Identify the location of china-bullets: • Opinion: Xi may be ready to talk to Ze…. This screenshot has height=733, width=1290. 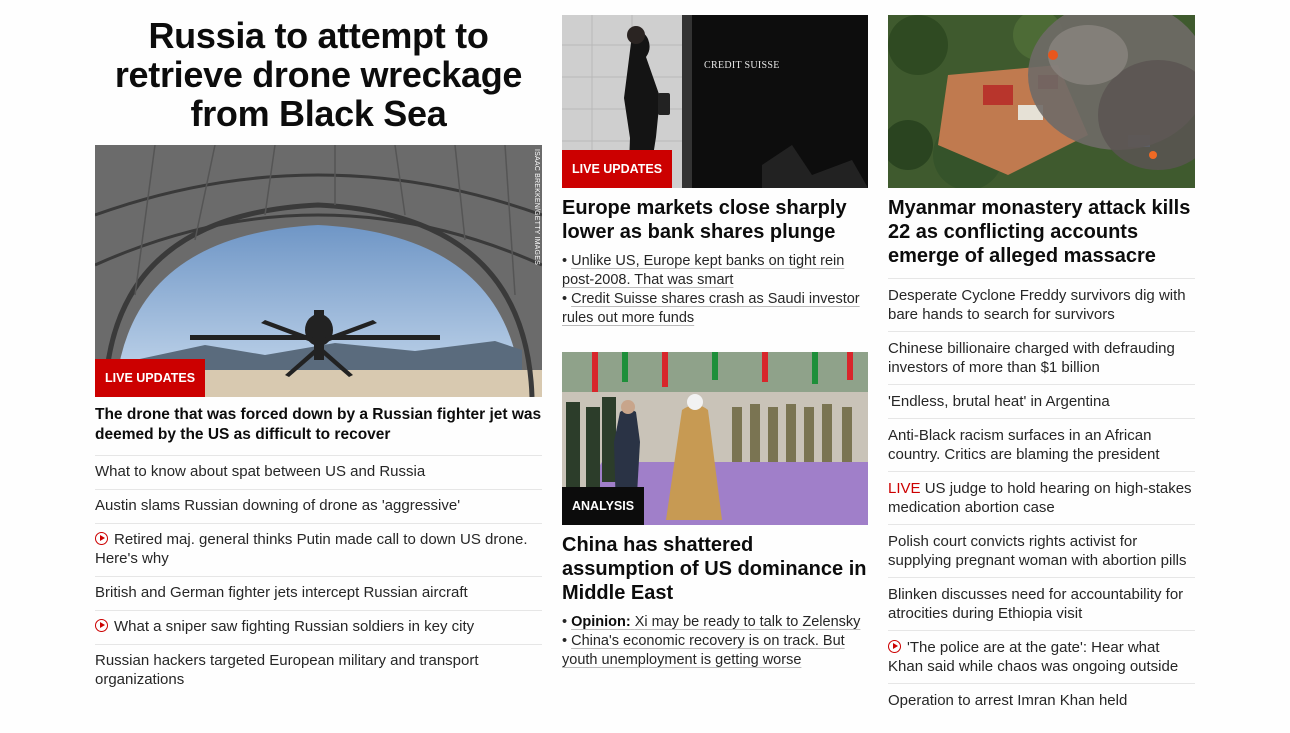
(715, 641).